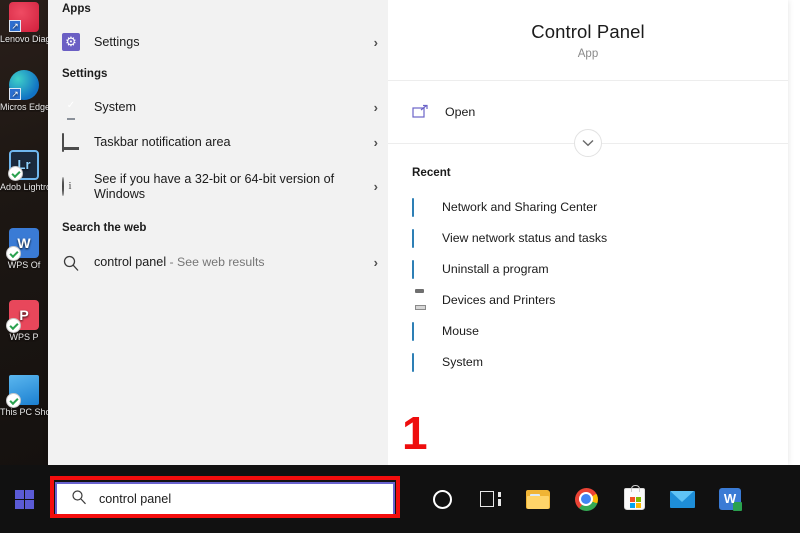  I want to click on search-the-web-group-header: Search the web, so click(104, 228).